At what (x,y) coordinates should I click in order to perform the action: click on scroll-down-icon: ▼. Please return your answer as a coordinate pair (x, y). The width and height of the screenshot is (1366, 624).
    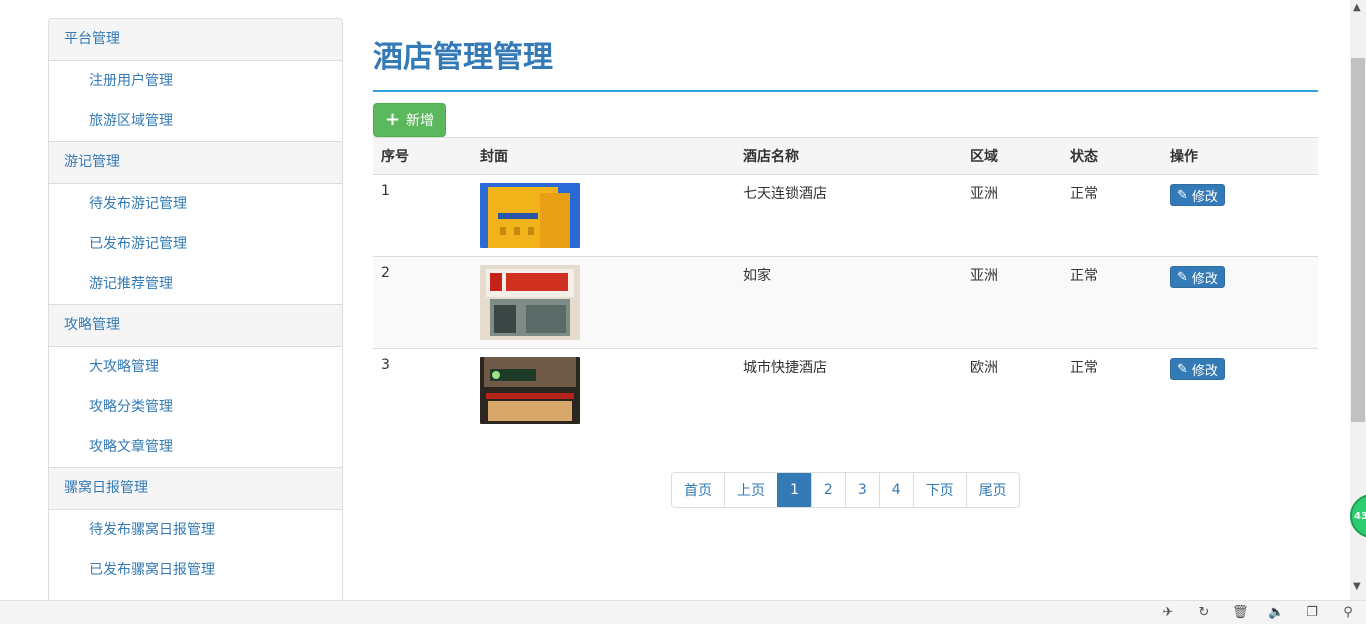
    Looking at the image, I should click on (1357, 586).